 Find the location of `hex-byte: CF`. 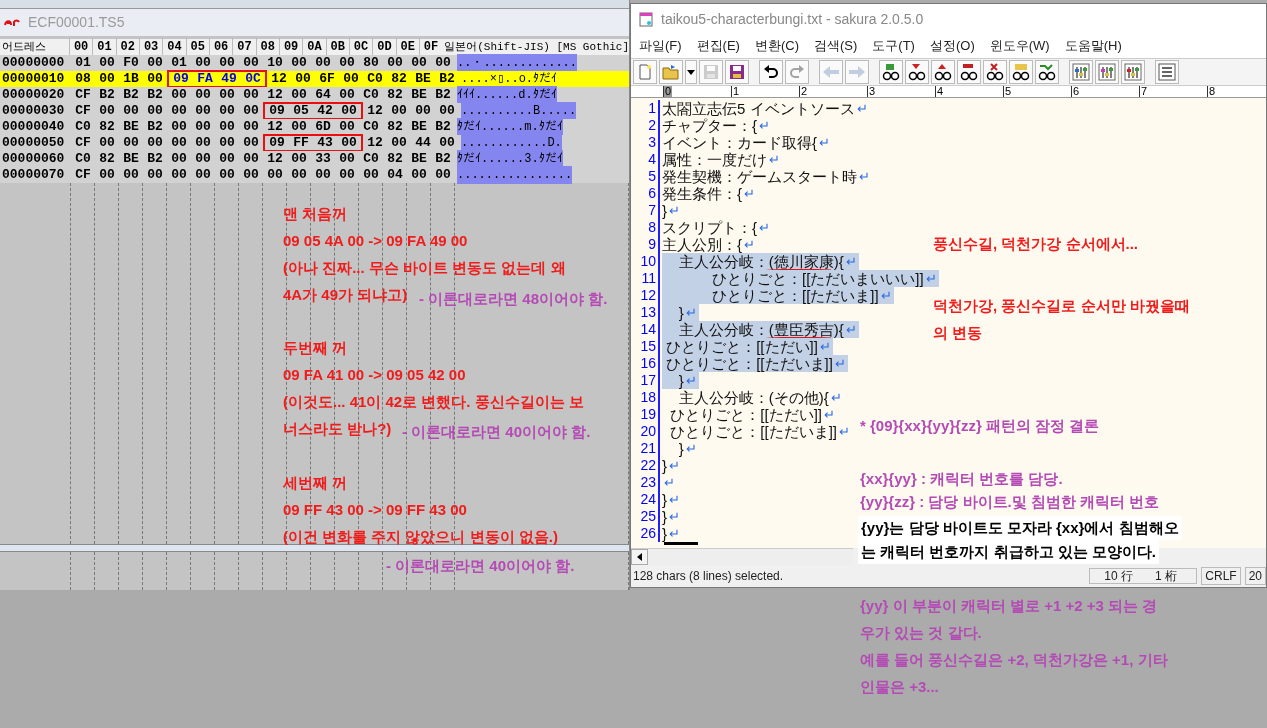

hex-byte: CF is located at coordinates (83, 143).